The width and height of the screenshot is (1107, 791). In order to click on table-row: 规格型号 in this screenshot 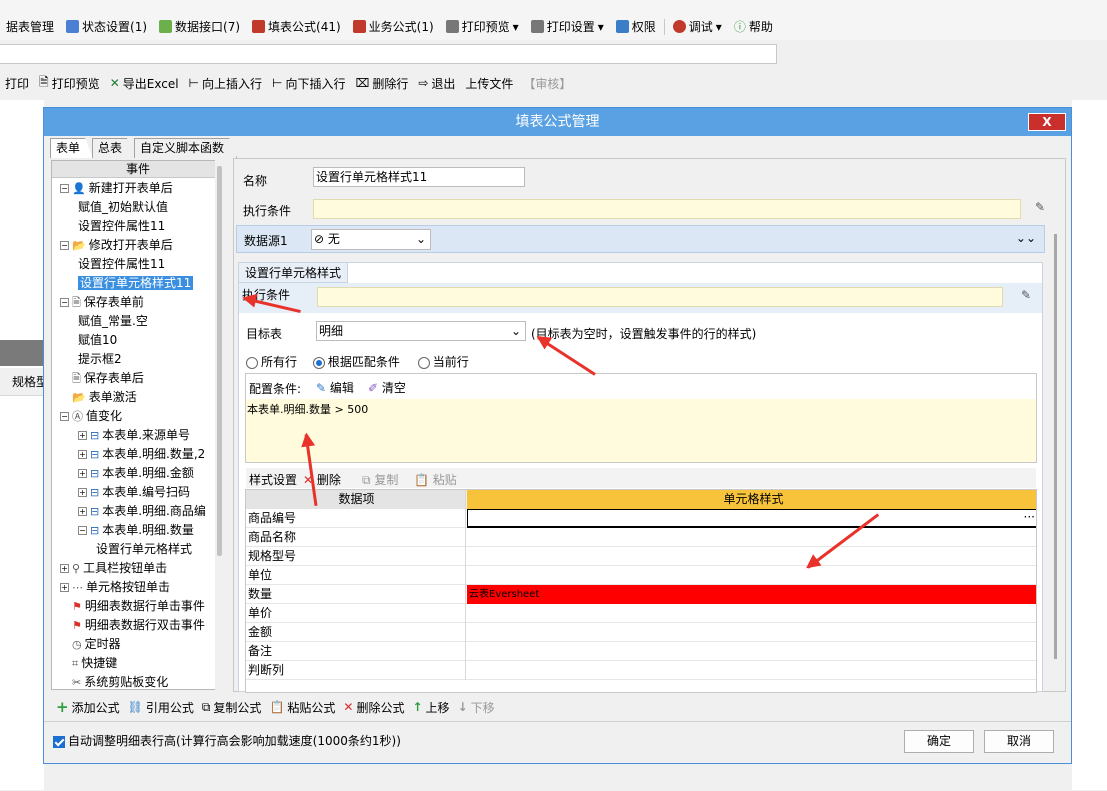, I will do `click(641, 556)`.